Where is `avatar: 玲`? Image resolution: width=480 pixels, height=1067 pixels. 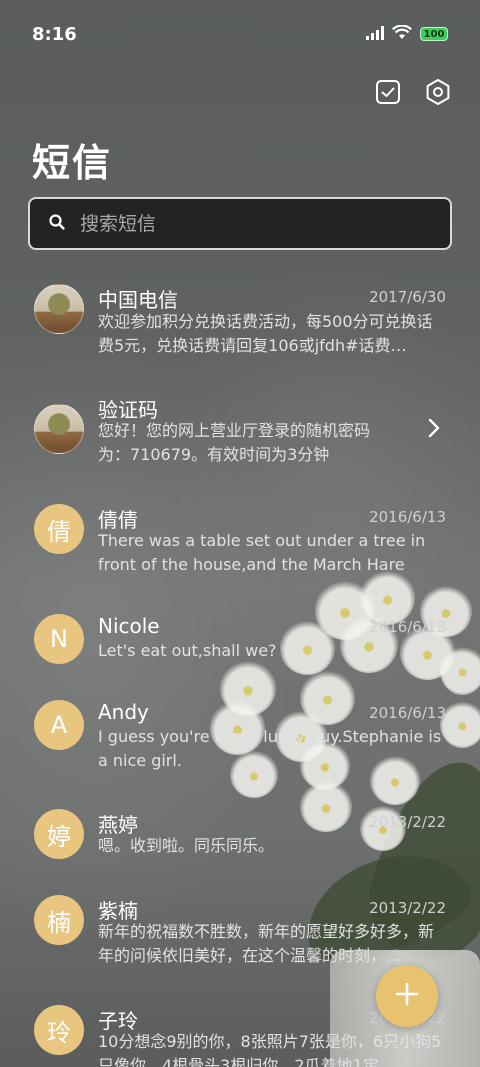 avatar: 玲 is located at coordinates (59, 1030).